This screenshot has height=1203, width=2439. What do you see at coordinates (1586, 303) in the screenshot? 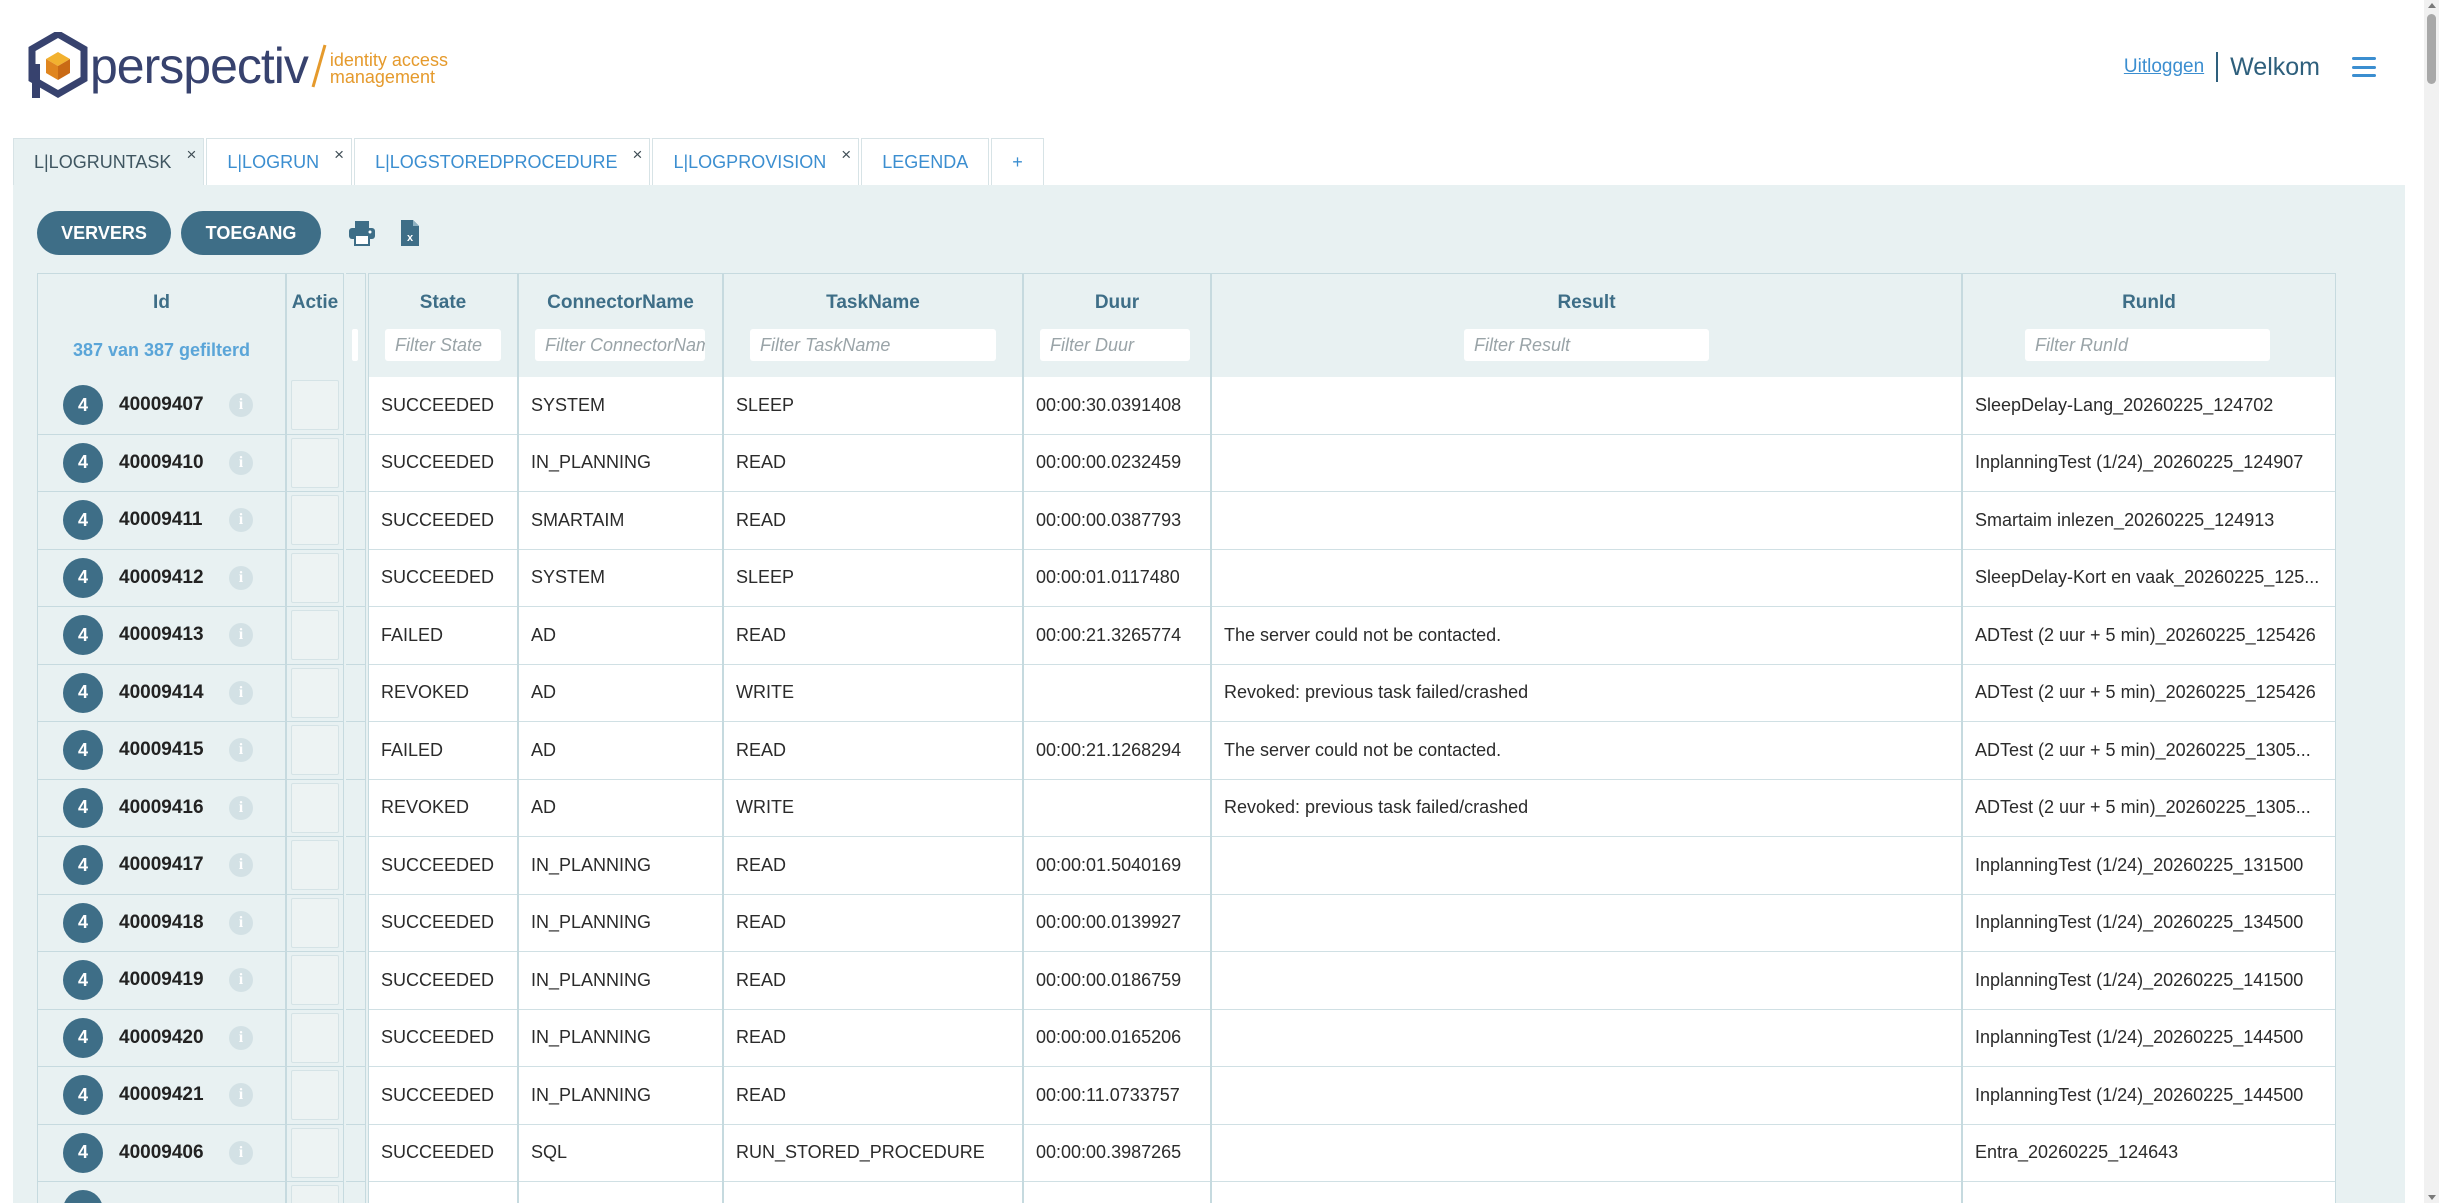
I see `header-result-title: Result` at bounding box center [1586, 303].